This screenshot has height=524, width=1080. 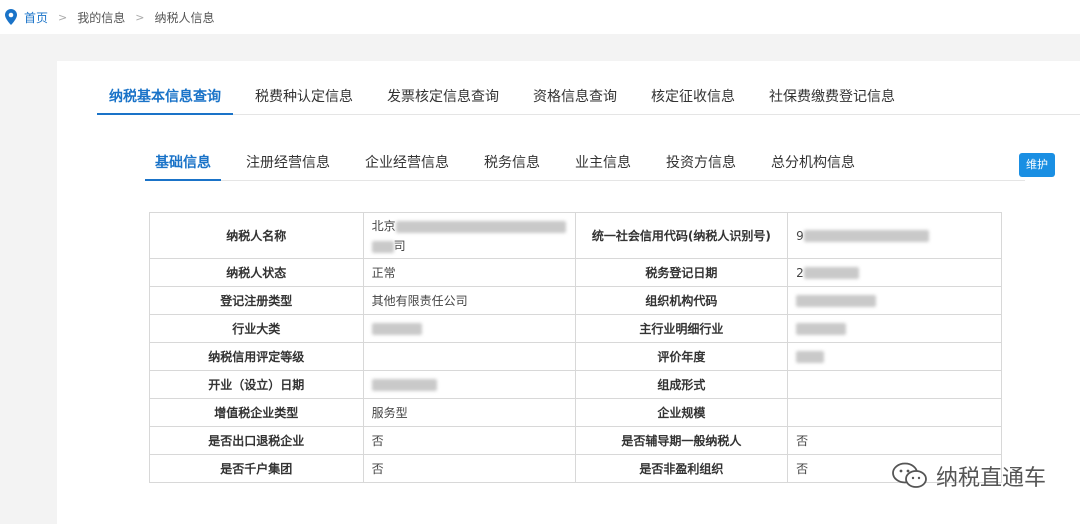 What do you see at coordinates (813, 165) in the screenshot?
I see `subtab-branch: 总分机构信息` at bounding box center [813, 165].